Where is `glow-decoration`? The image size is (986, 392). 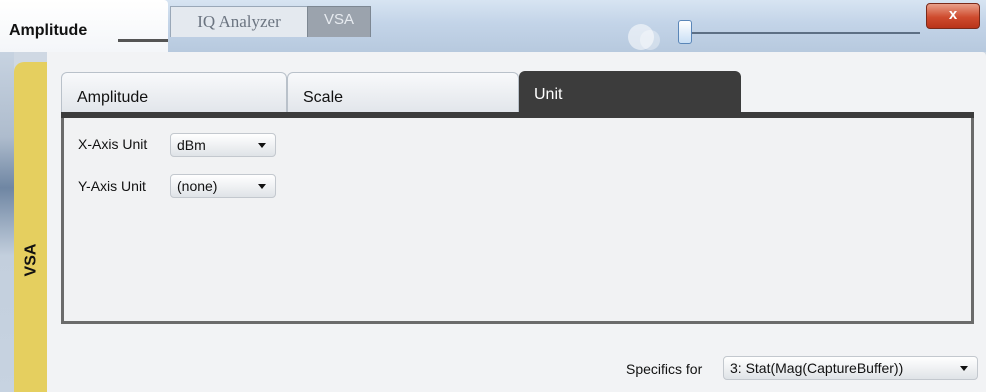 glow-decoration is located at coordinates (650, 40).